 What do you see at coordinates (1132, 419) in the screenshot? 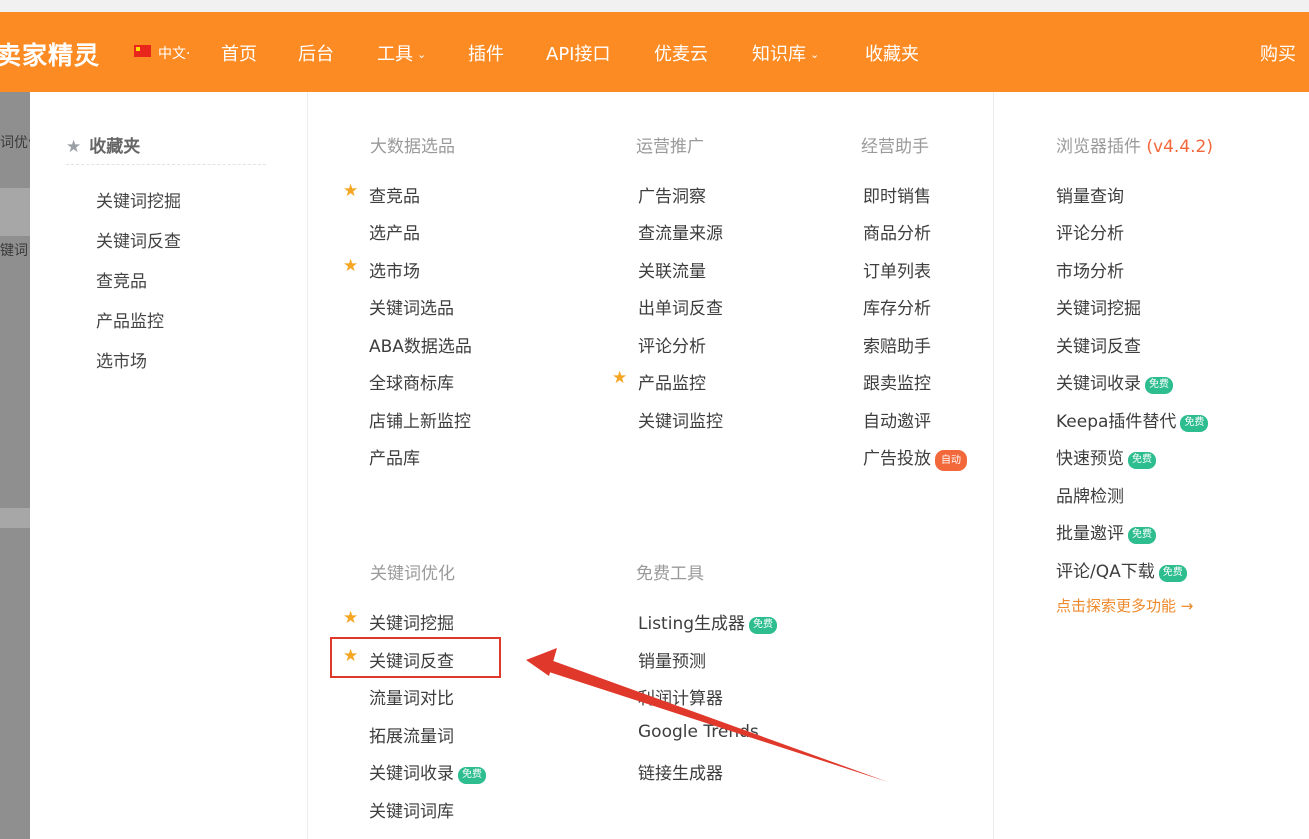
I see `plugin-item-keepa-alternative: Keepa插件替代 免费` at bounding box center [1132, 419].